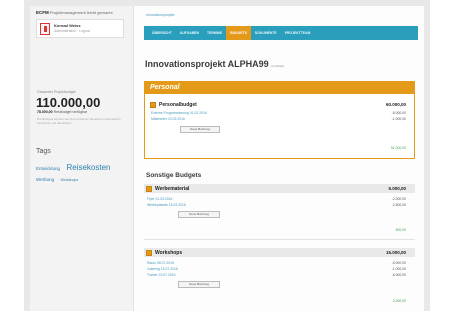 Image resolution: width=452 pixels, height=311 pixels. What do you see at coordinates (214, 33) in the screenshot?
I see `tab-appointments: TERMINE` at bounding box center [214, 33].